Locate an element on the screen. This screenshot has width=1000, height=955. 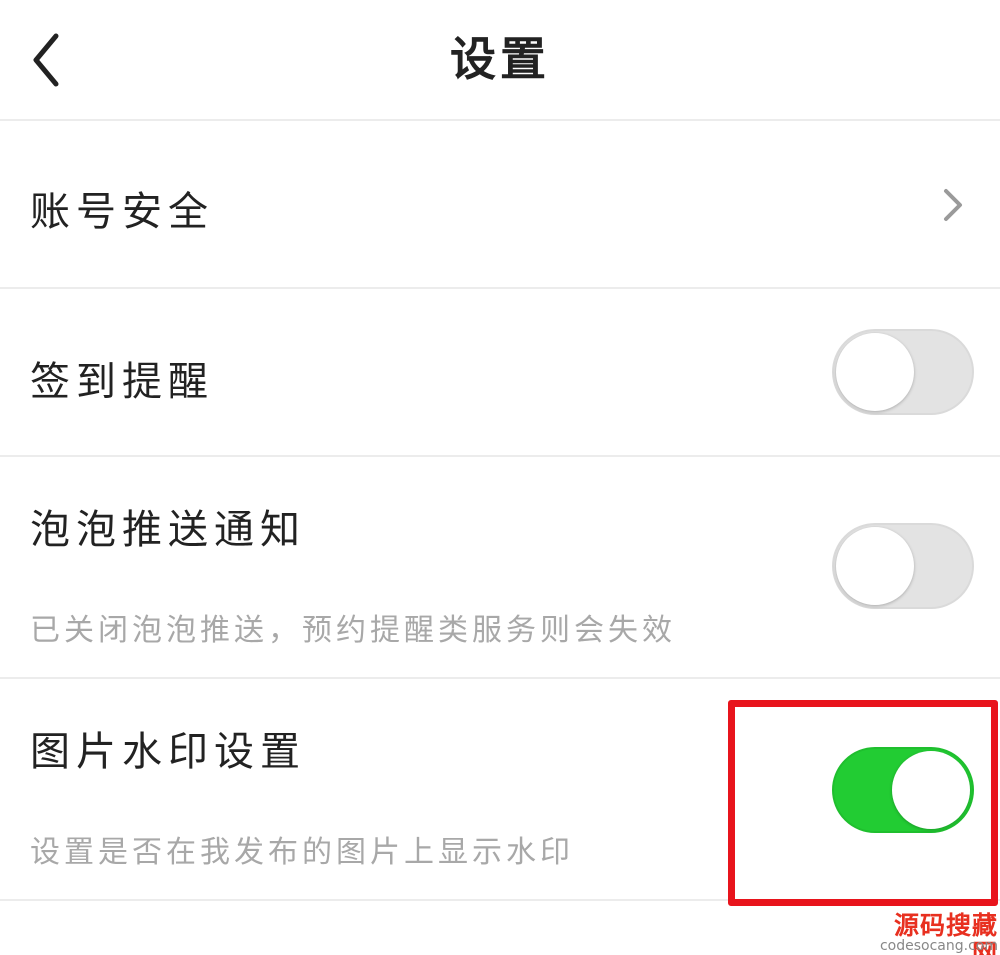
image-watermark-description: 设置是否在我发布的图片上显示水印 is located at coordinates (302, 852).